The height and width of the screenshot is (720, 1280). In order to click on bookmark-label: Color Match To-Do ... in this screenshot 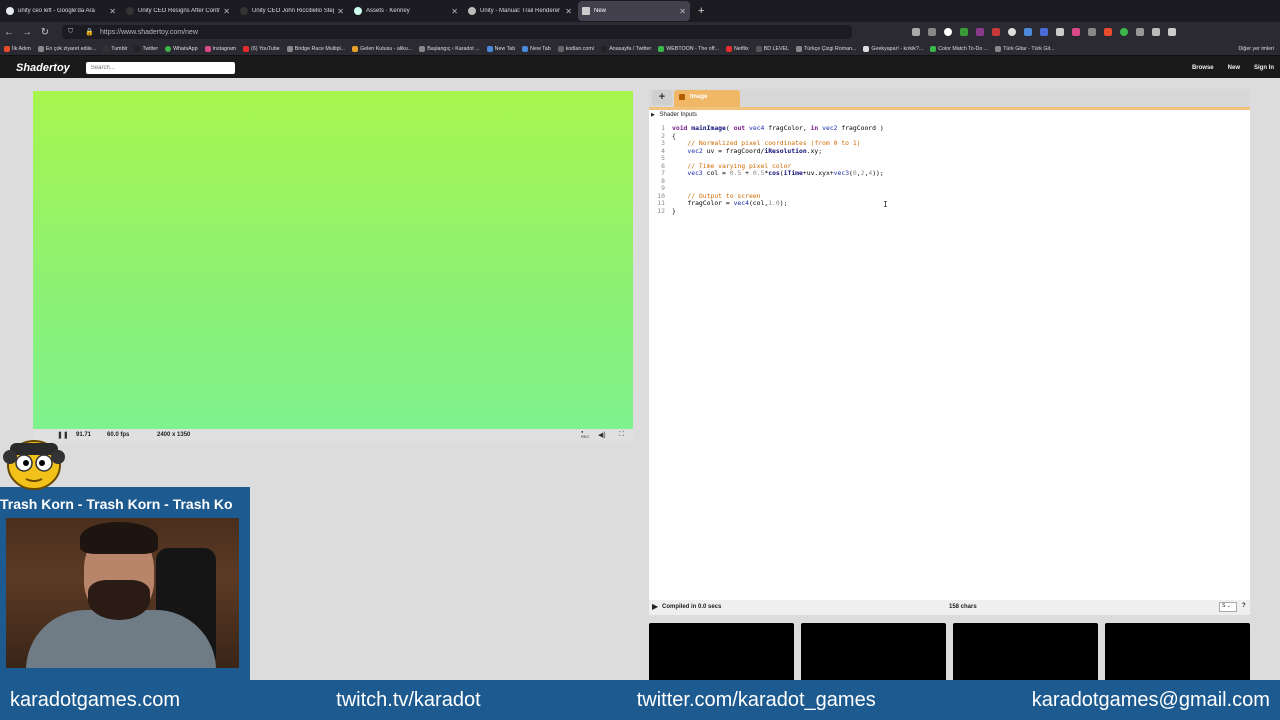, I will do `click(963, 48)`.